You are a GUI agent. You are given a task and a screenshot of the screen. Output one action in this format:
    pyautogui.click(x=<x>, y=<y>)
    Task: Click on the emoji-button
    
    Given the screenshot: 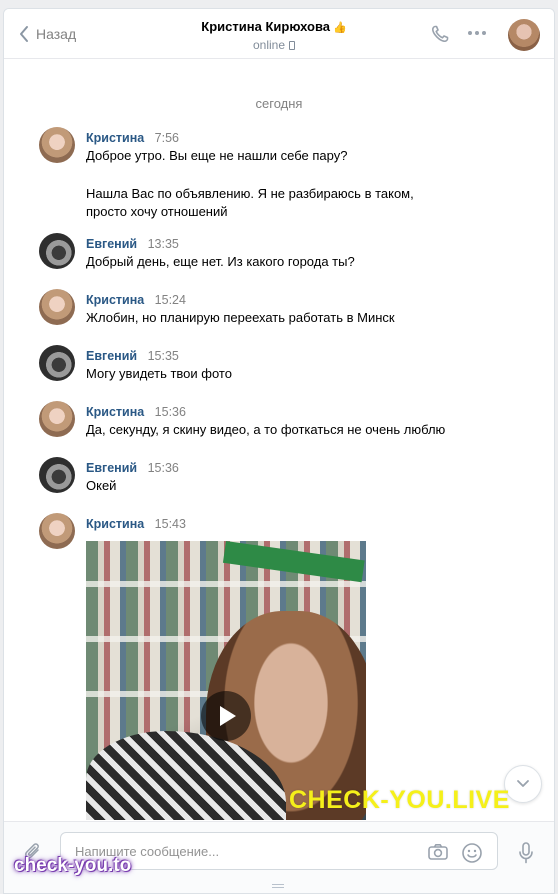 What is the action you would take?
    pyautogui.click(x=472, y=855)
    